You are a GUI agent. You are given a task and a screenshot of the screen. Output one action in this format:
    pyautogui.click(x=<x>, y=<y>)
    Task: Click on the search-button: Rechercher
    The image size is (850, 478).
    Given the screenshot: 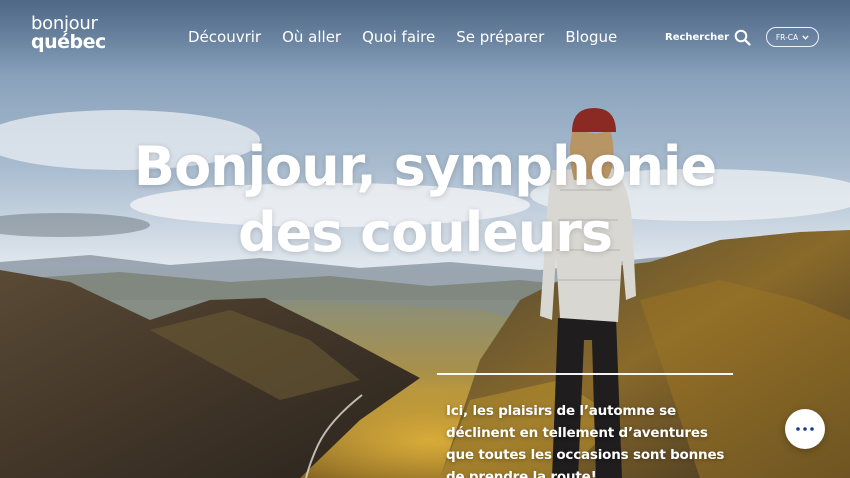 What is the action you would take?
    pyautogui.click(x=708, y=37)
    